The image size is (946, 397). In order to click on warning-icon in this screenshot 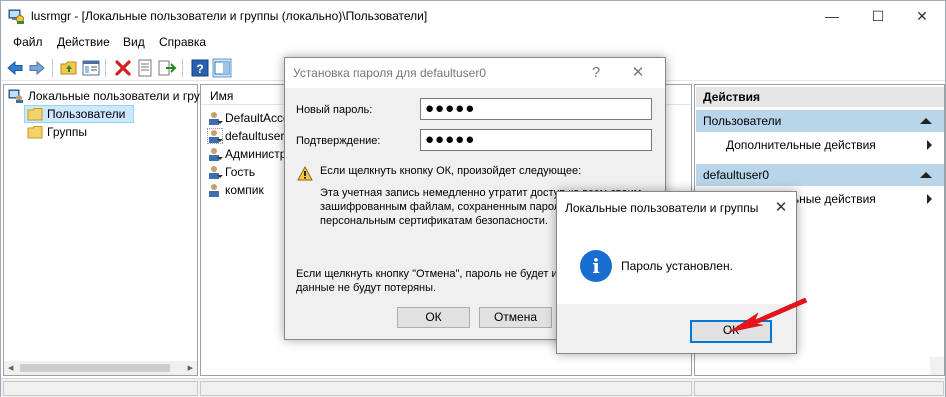, I will do `click(305, 173)`.